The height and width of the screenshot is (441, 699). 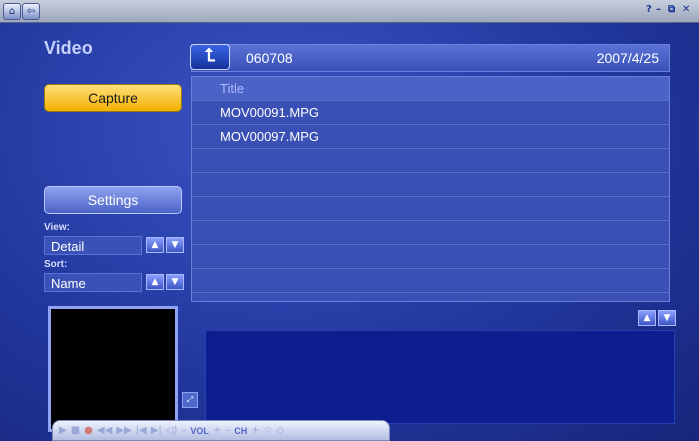 I want to click on restore-icon: ⧉, so click(x=671, y=9).